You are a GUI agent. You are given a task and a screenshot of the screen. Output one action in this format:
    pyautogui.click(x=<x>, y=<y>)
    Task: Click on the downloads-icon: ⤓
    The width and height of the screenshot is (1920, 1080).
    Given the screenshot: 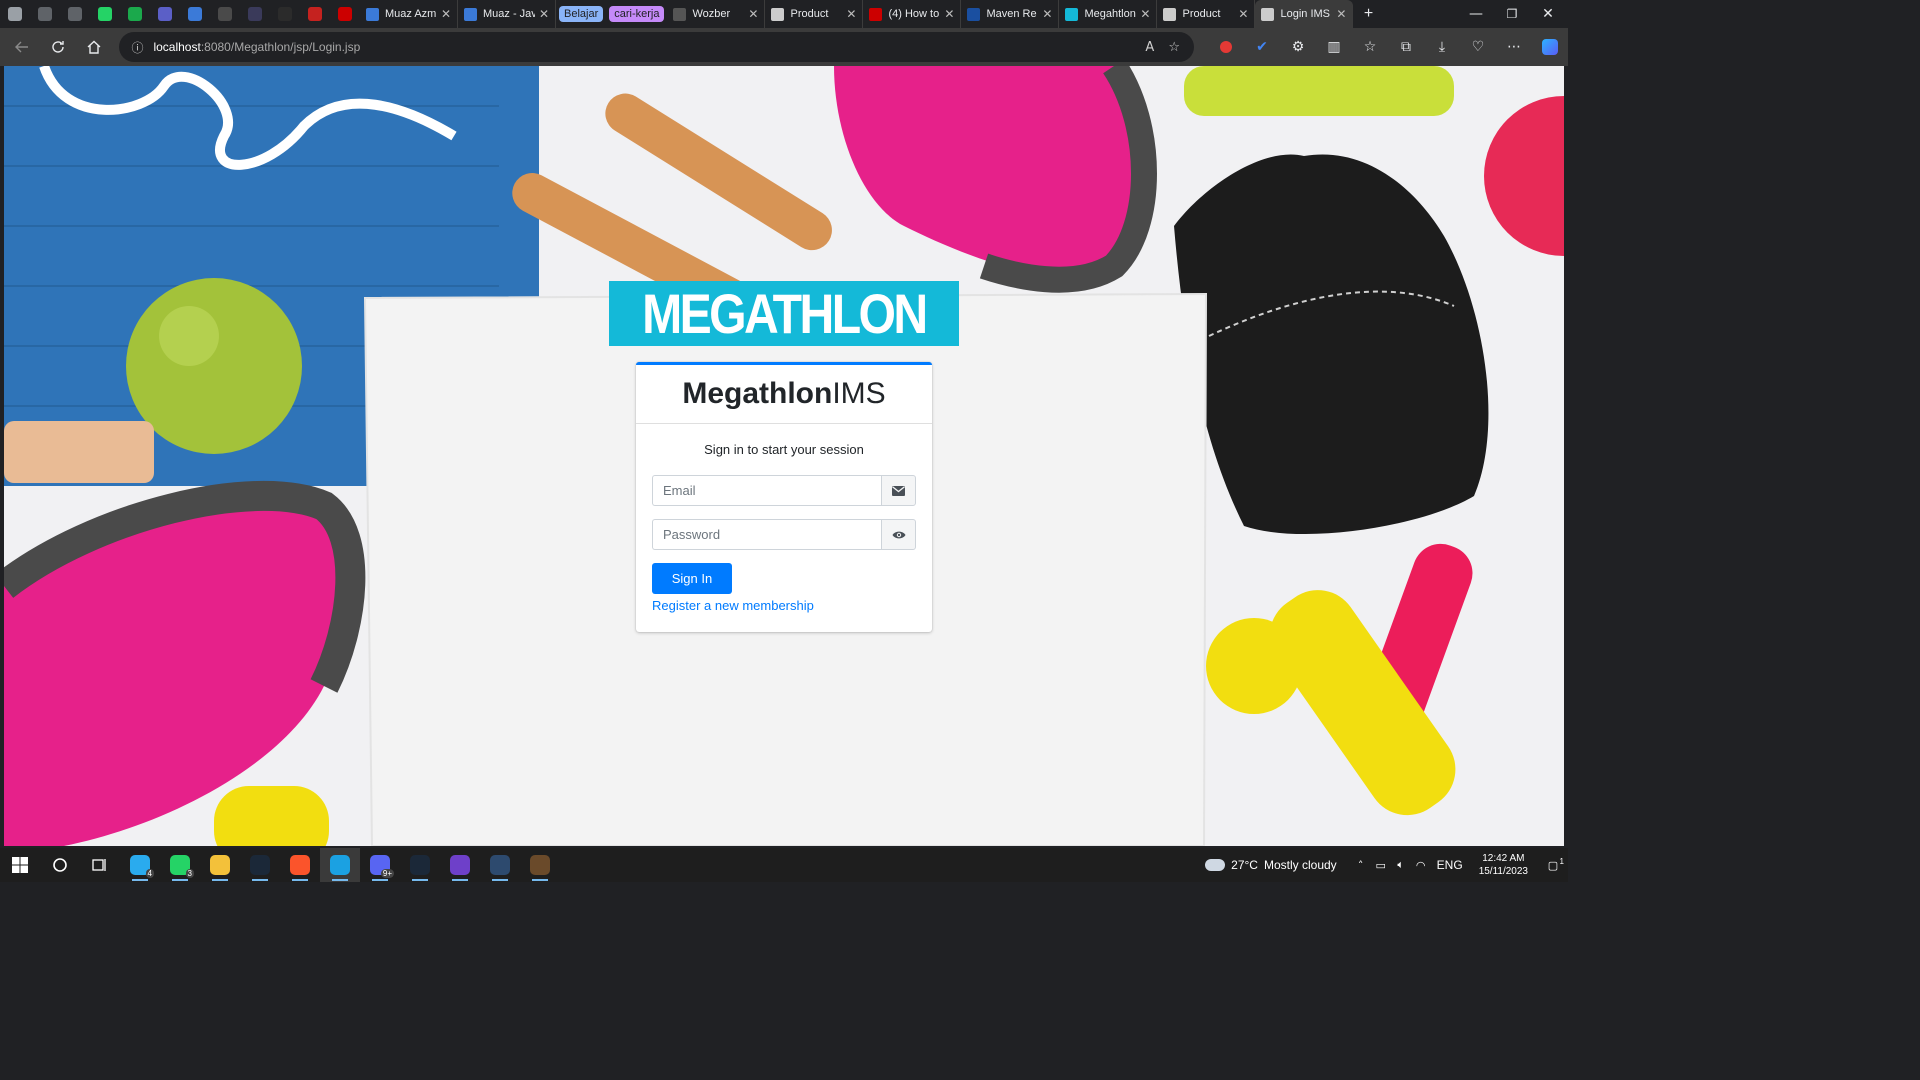 What is the action you would take?
    pyautogui.click(x=1442, y=47)
    